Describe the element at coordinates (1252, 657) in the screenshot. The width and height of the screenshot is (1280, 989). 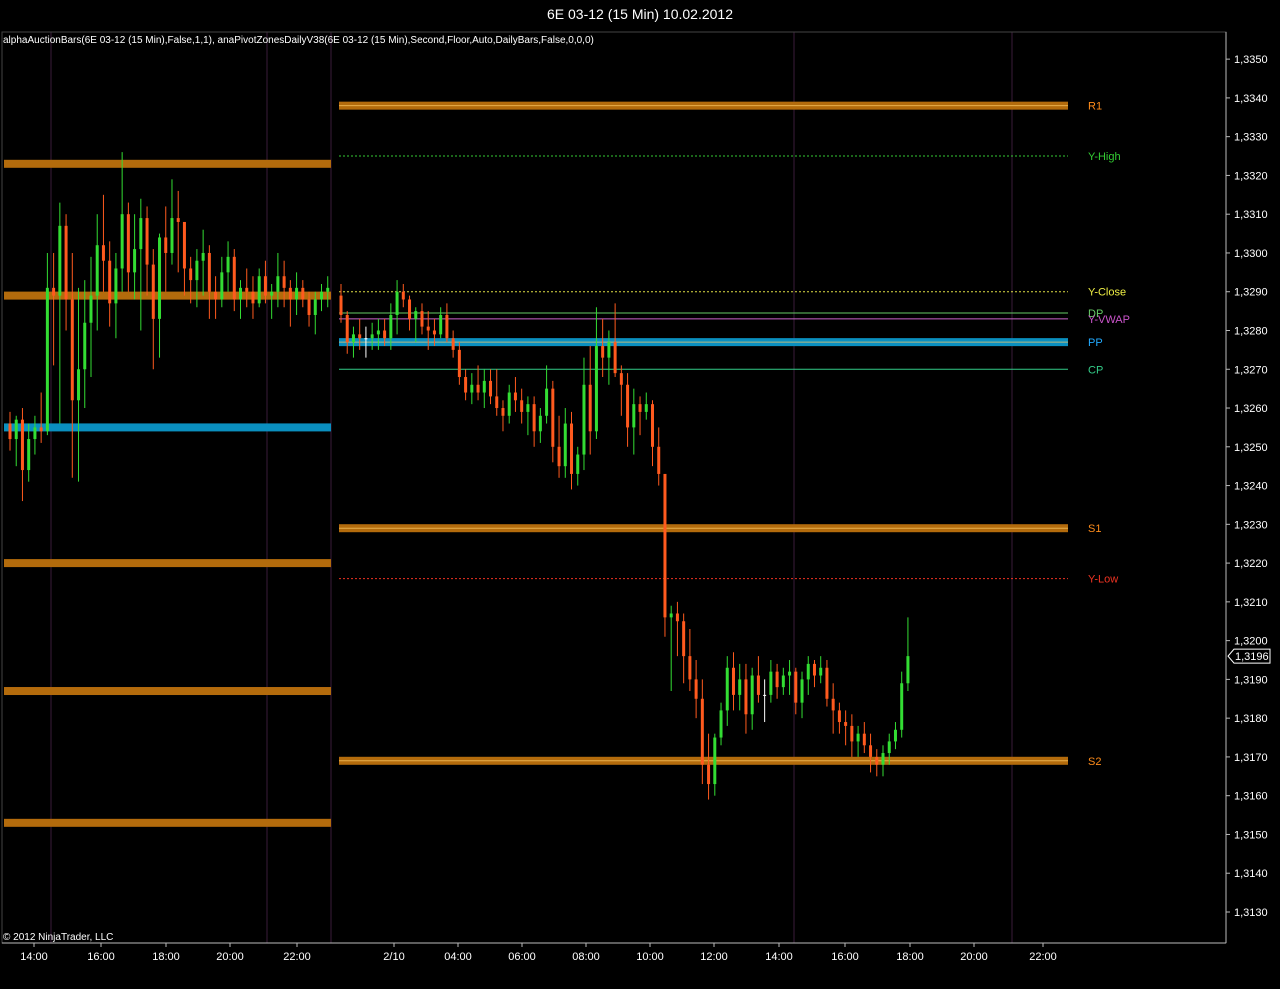
I see `last-price-label: 1,3196` at that location.